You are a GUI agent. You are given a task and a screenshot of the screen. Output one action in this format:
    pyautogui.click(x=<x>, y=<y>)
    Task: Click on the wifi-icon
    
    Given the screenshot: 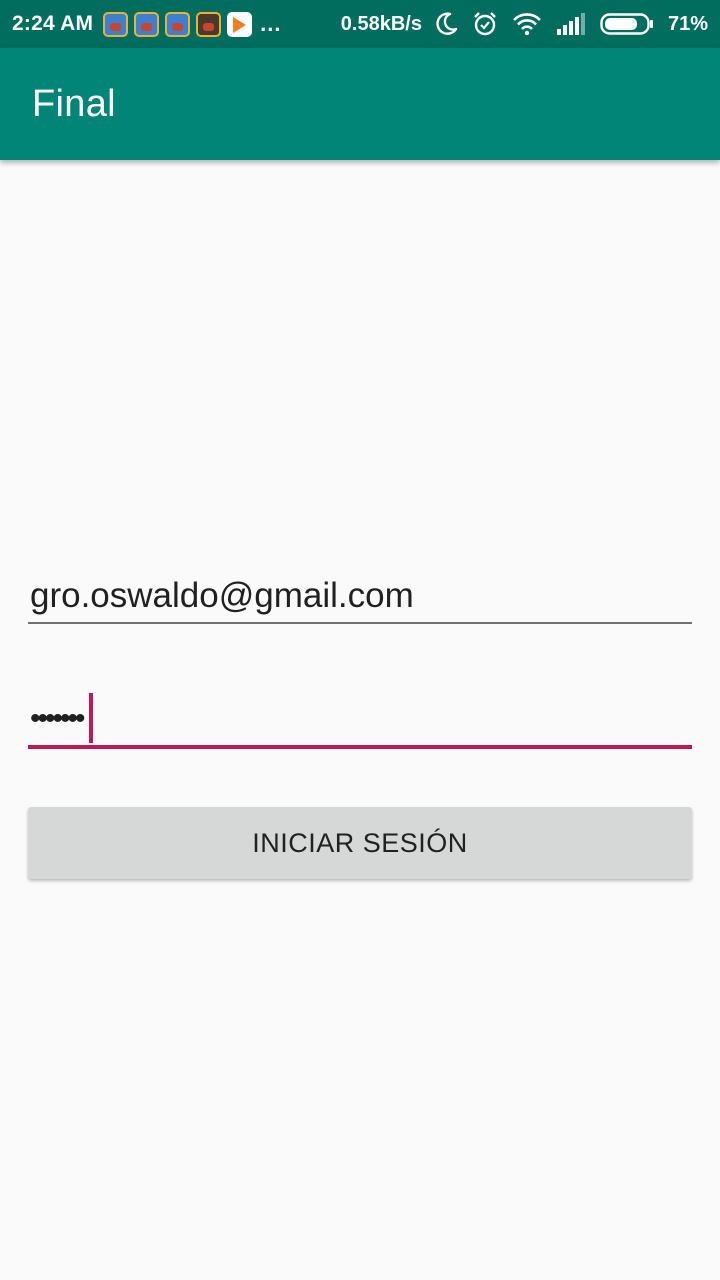 What is the action you would take?
    pyautogui.click(x=527, y=24)
    